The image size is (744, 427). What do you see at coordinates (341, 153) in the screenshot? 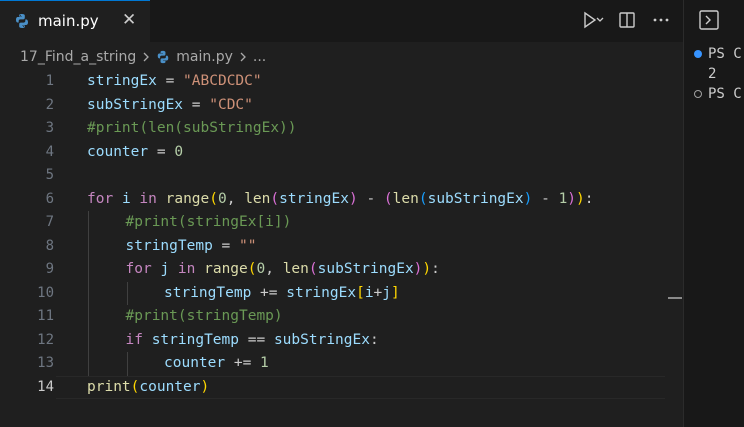
I see `code-line: 4 counter = 0` at bounding box center [341, 153].